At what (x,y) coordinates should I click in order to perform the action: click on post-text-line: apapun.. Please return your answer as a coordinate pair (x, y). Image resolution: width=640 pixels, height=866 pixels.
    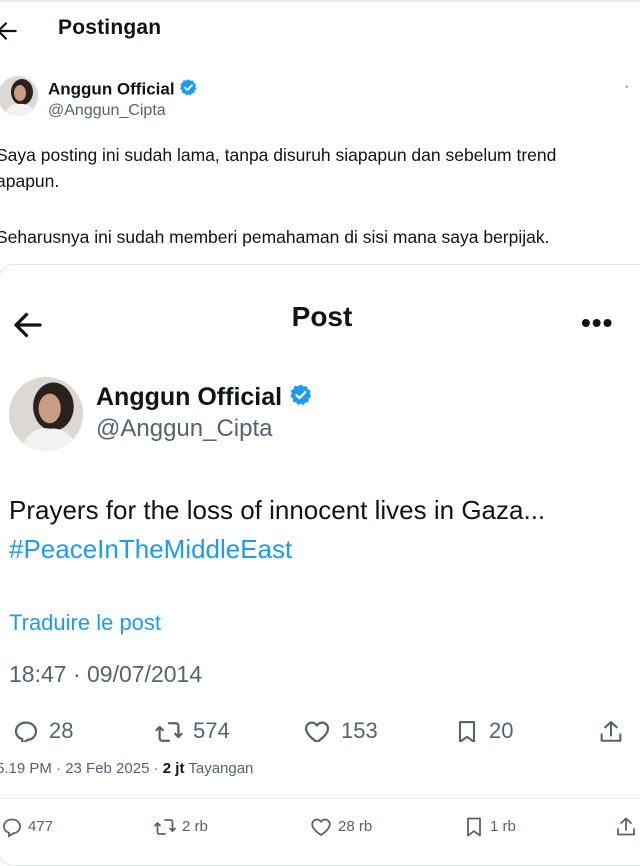
    Looking at the image, I should click on (30, 181).